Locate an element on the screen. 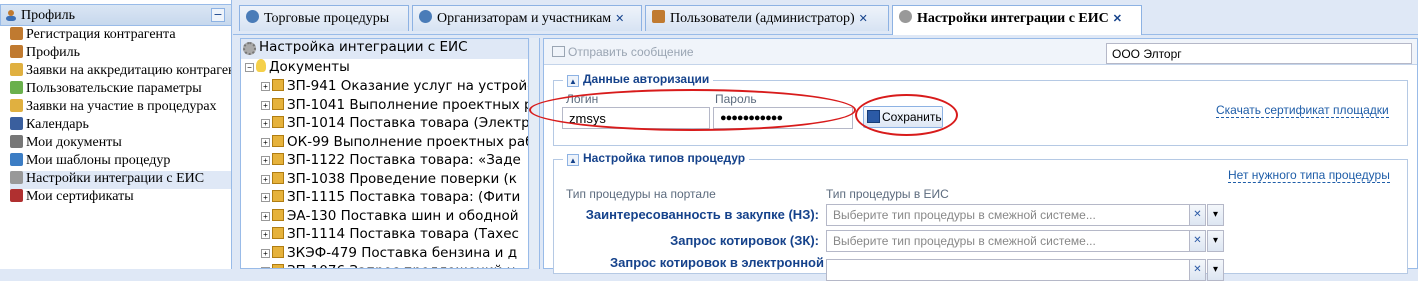 This screenshot has height=281, width=1418. tree-item: + ЗКЭФ-479 Поставка бензина и д is located at coordinates (389, 254).